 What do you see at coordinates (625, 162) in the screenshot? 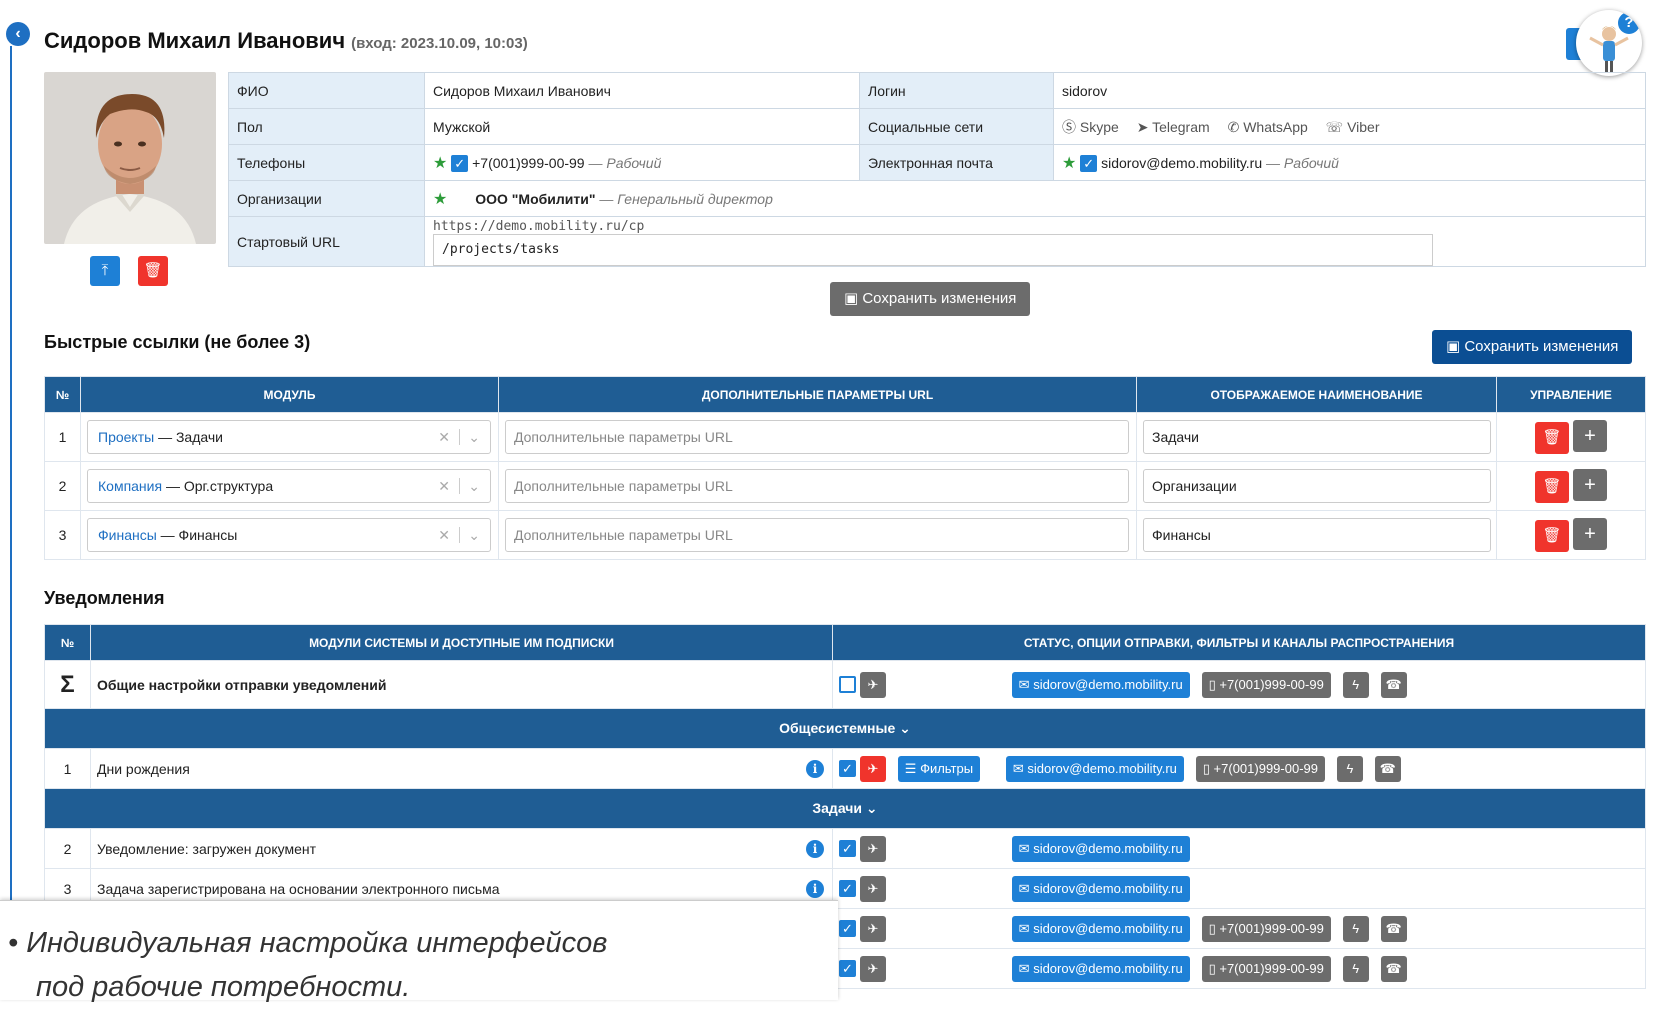
I see `phone-type: — Рабочий` at bounding box center [625, 162].